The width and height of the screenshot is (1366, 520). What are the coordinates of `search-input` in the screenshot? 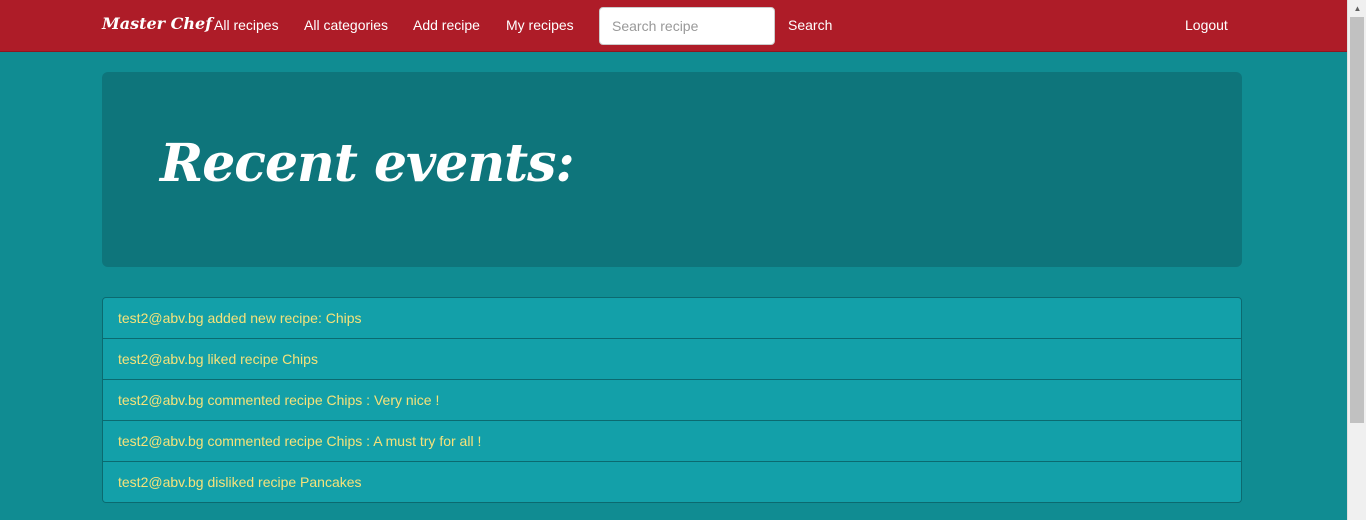 It's located at (687, 26).